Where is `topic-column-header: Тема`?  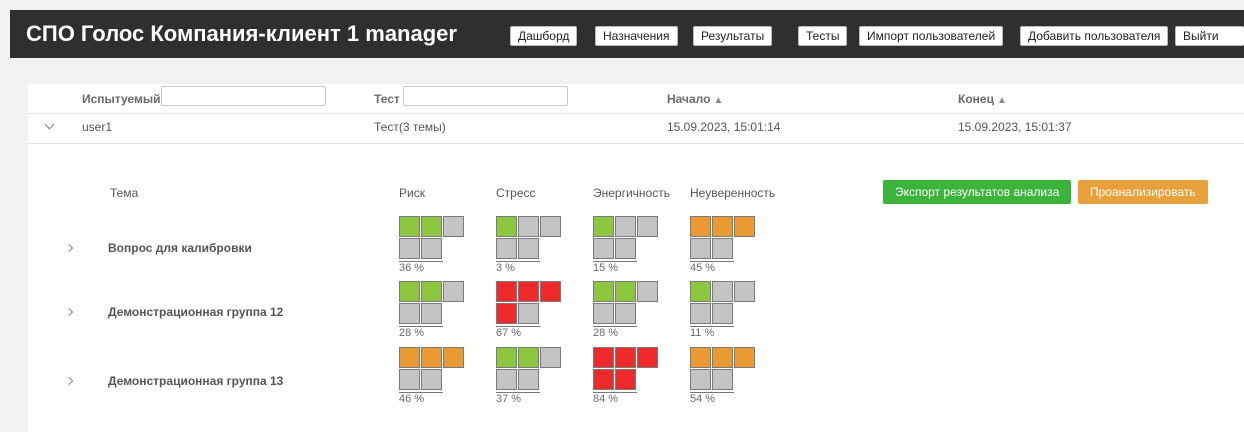 topic-column-header: Тема is located at coordinates (124, 193).